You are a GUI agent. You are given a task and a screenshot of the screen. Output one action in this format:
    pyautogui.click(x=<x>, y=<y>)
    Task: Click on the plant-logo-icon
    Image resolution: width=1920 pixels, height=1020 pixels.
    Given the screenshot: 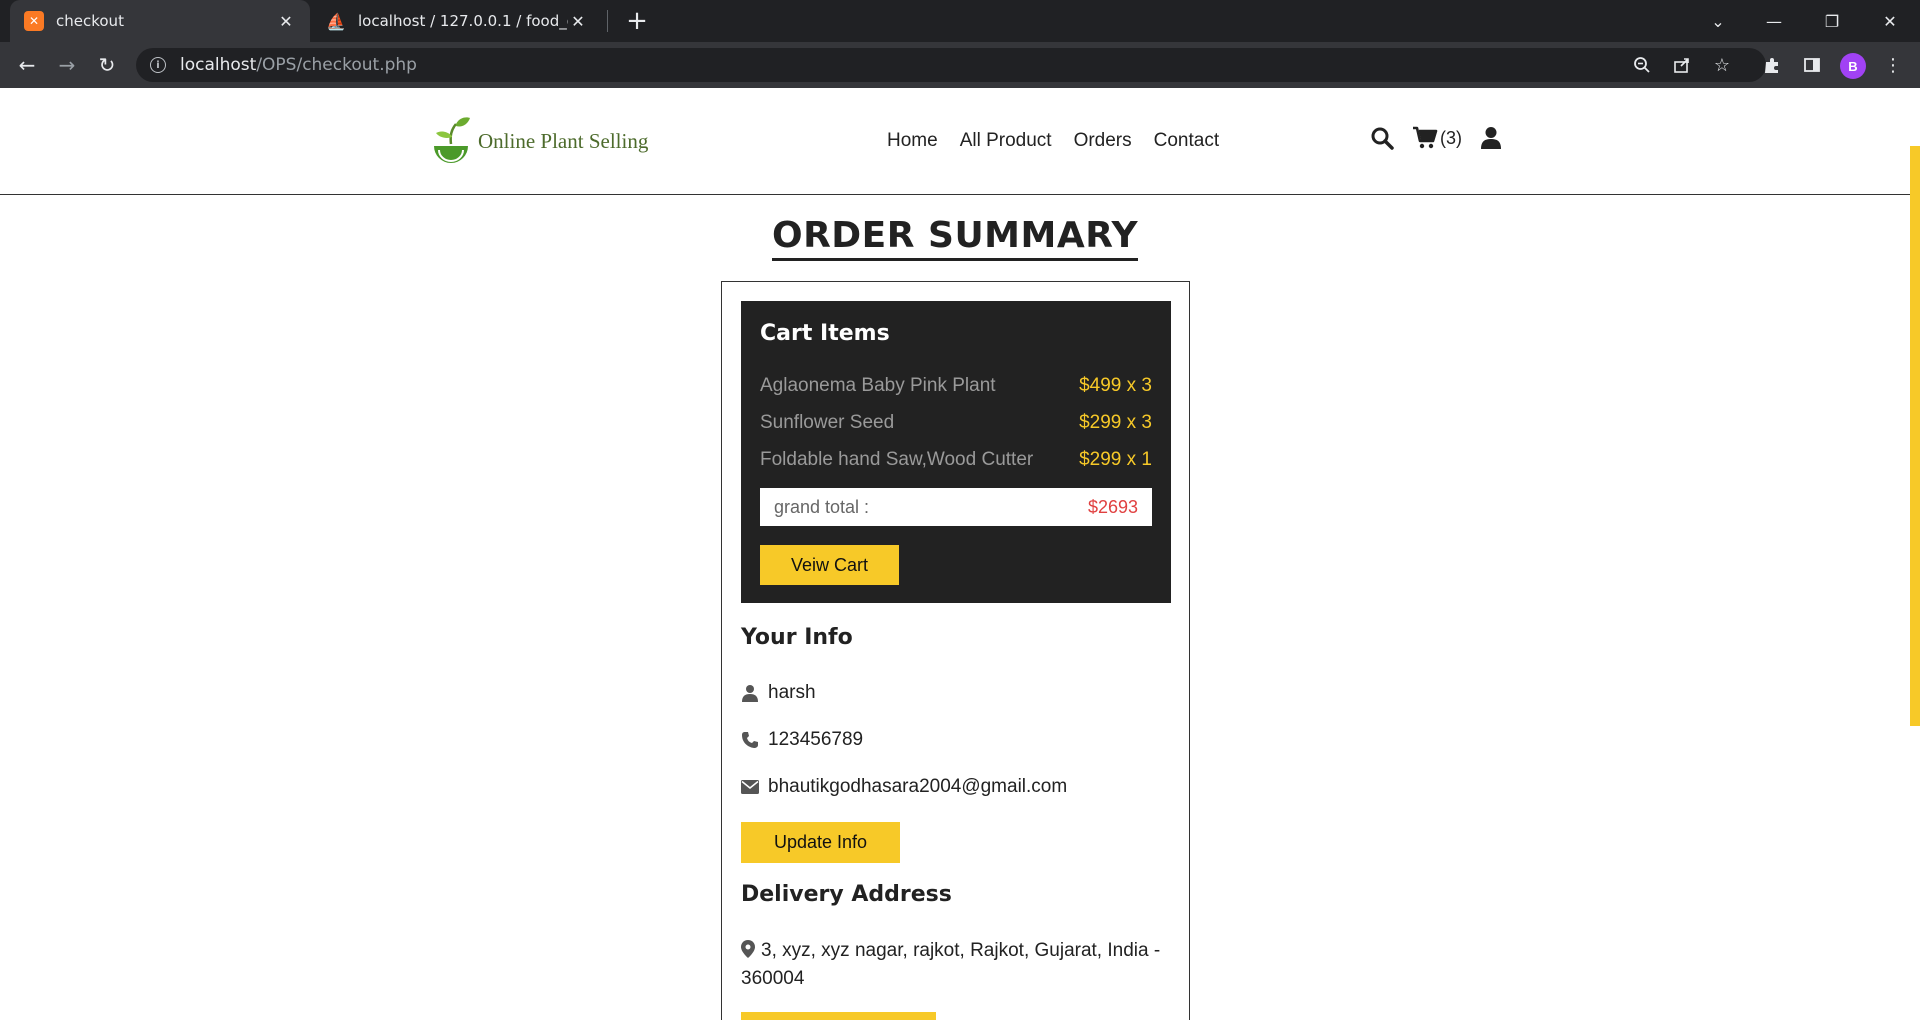 What is the action you would take?
    pyautogui.click(x=452, y=140)
    